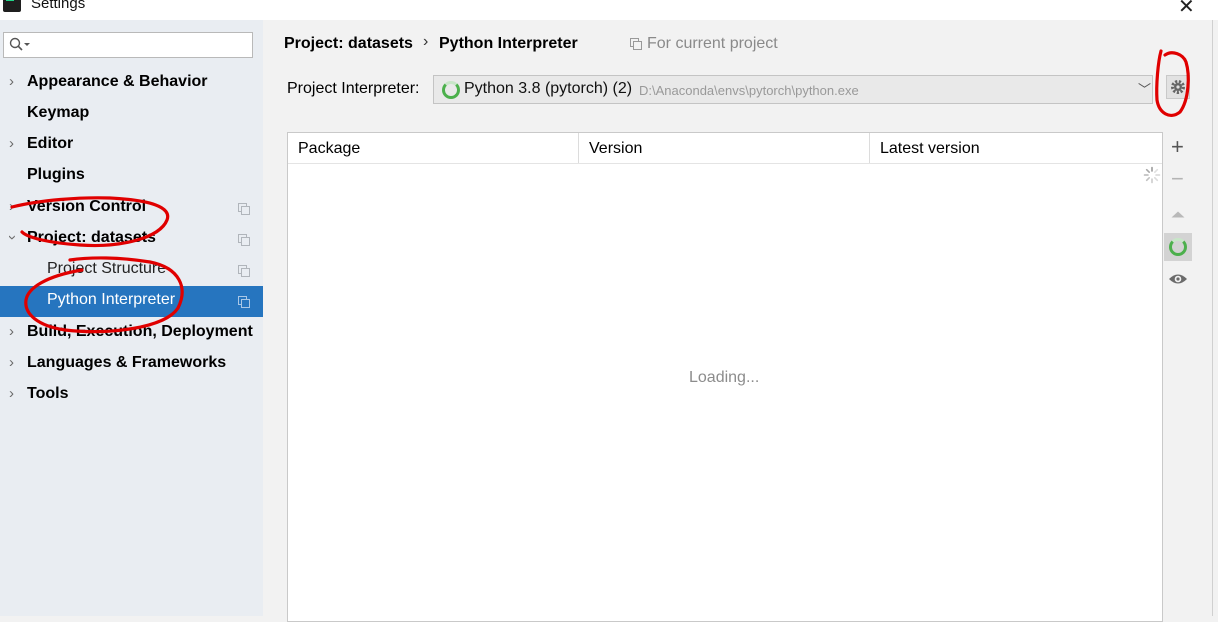  What do you see at coordinates (1212, 318) in the screenshot?
I see `panel-divider` at bounding box center [1212, 318].